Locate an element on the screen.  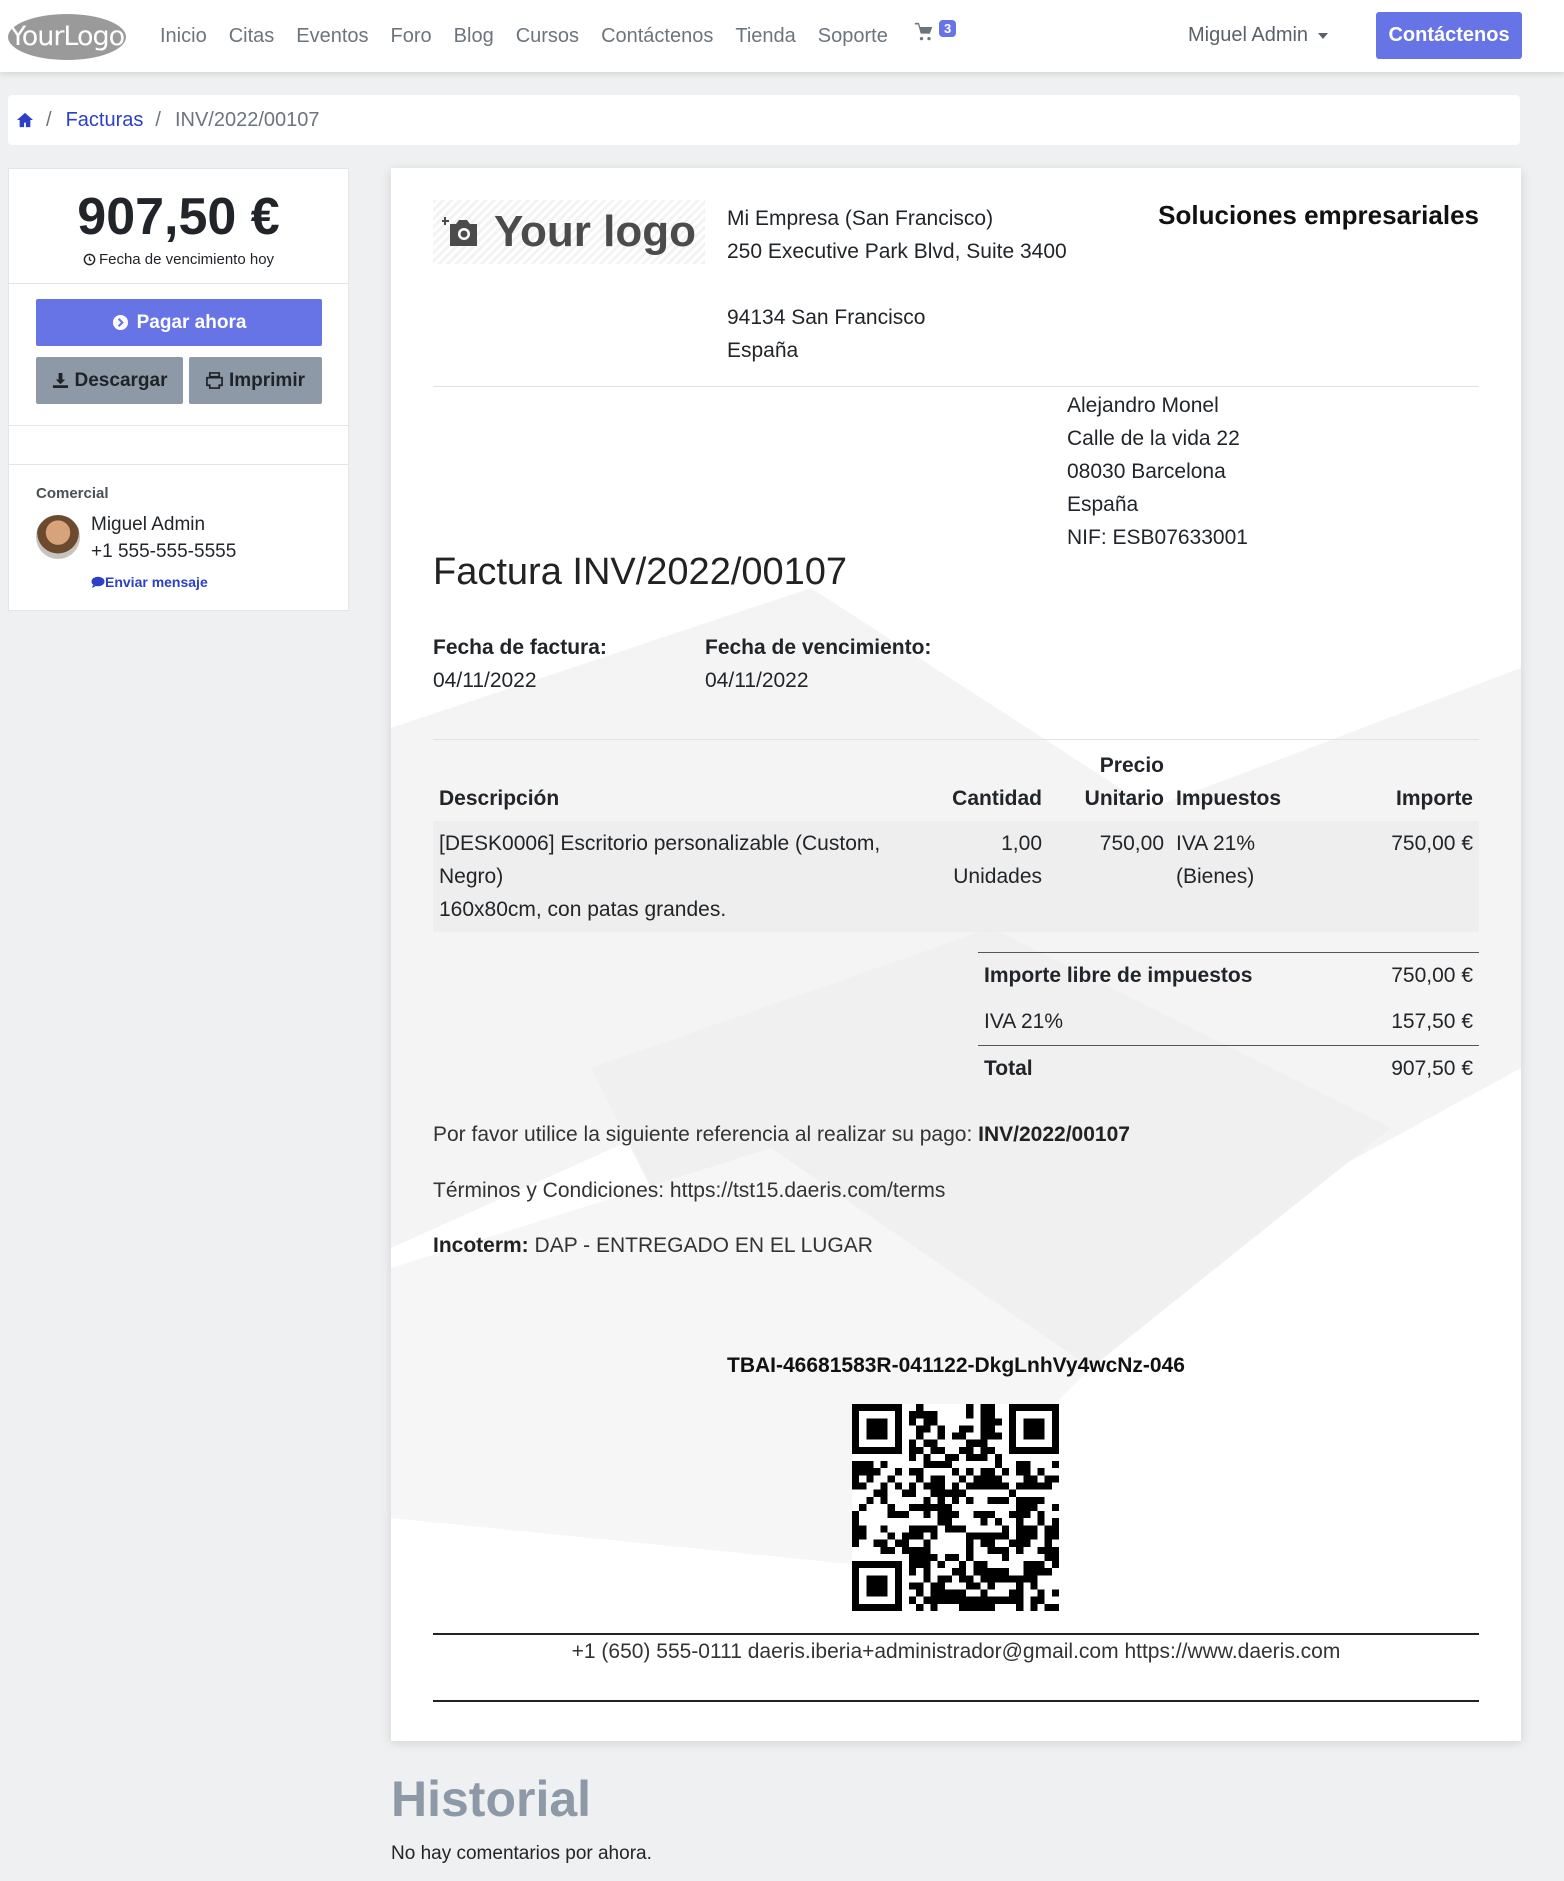
client-country: España is located at coordinates (1103, 504).